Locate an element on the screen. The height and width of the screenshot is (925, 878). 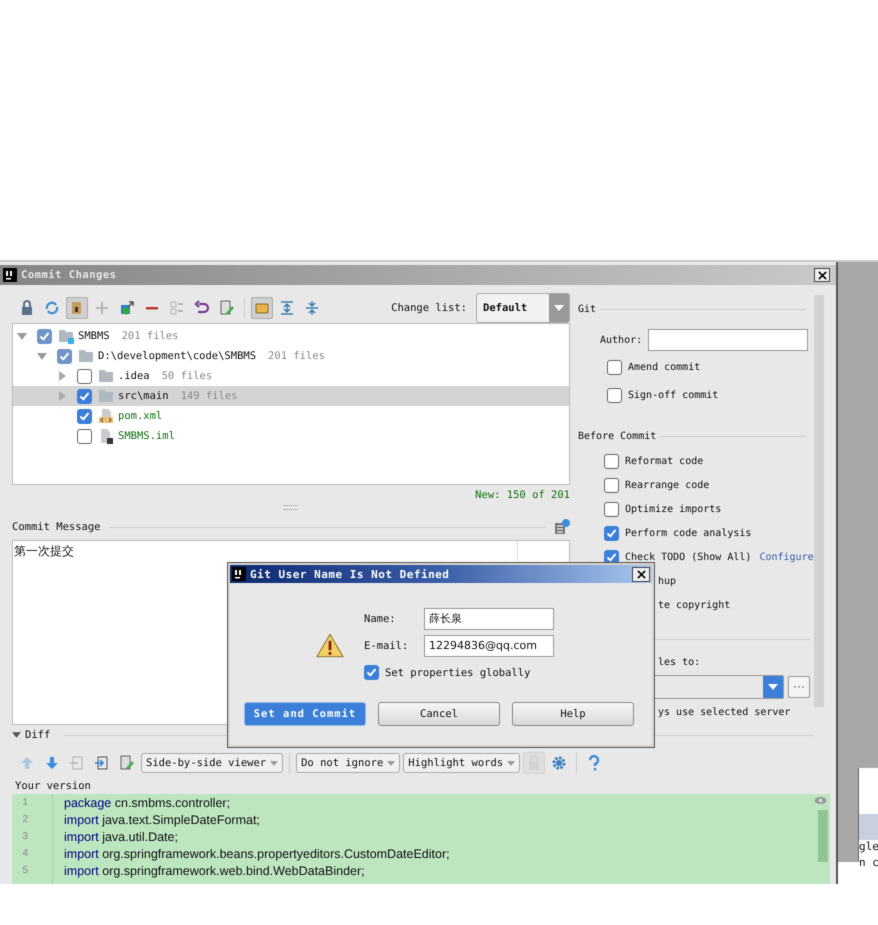
window-title: Commit Changes is located at coordinates (69, 275).